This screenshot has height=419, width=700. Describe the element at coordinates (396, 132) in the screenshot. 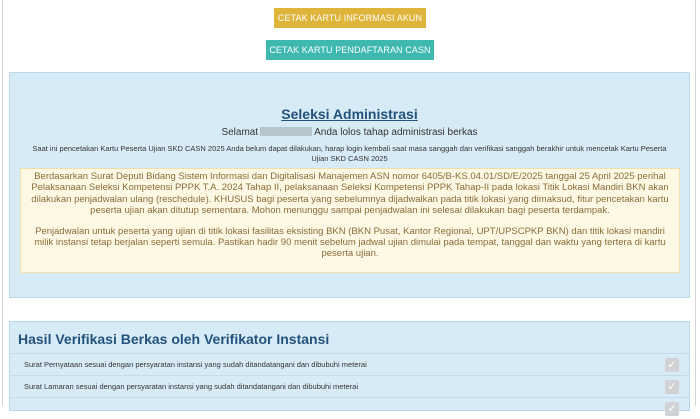

I see `greeting-suffix: Anda lolos tahap administrasi berkas` at that location.